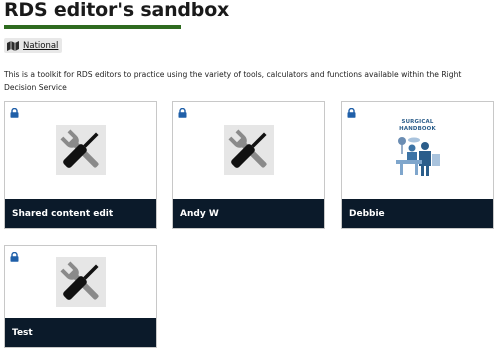  Describe the element at coordinates (22, 333) in the screenshot. I see `card-label: Test` at that location.